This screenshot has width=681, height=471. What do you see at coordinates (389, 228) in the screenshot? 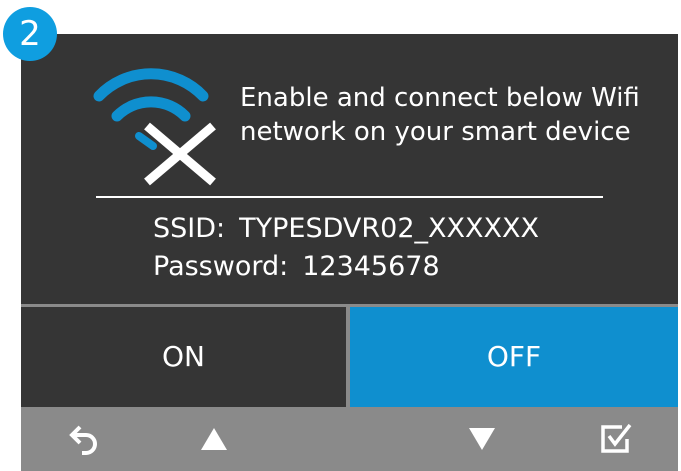
I see `ssid-value: TYPESDVR02_XXXXXX` at bounding box center [389, 228].